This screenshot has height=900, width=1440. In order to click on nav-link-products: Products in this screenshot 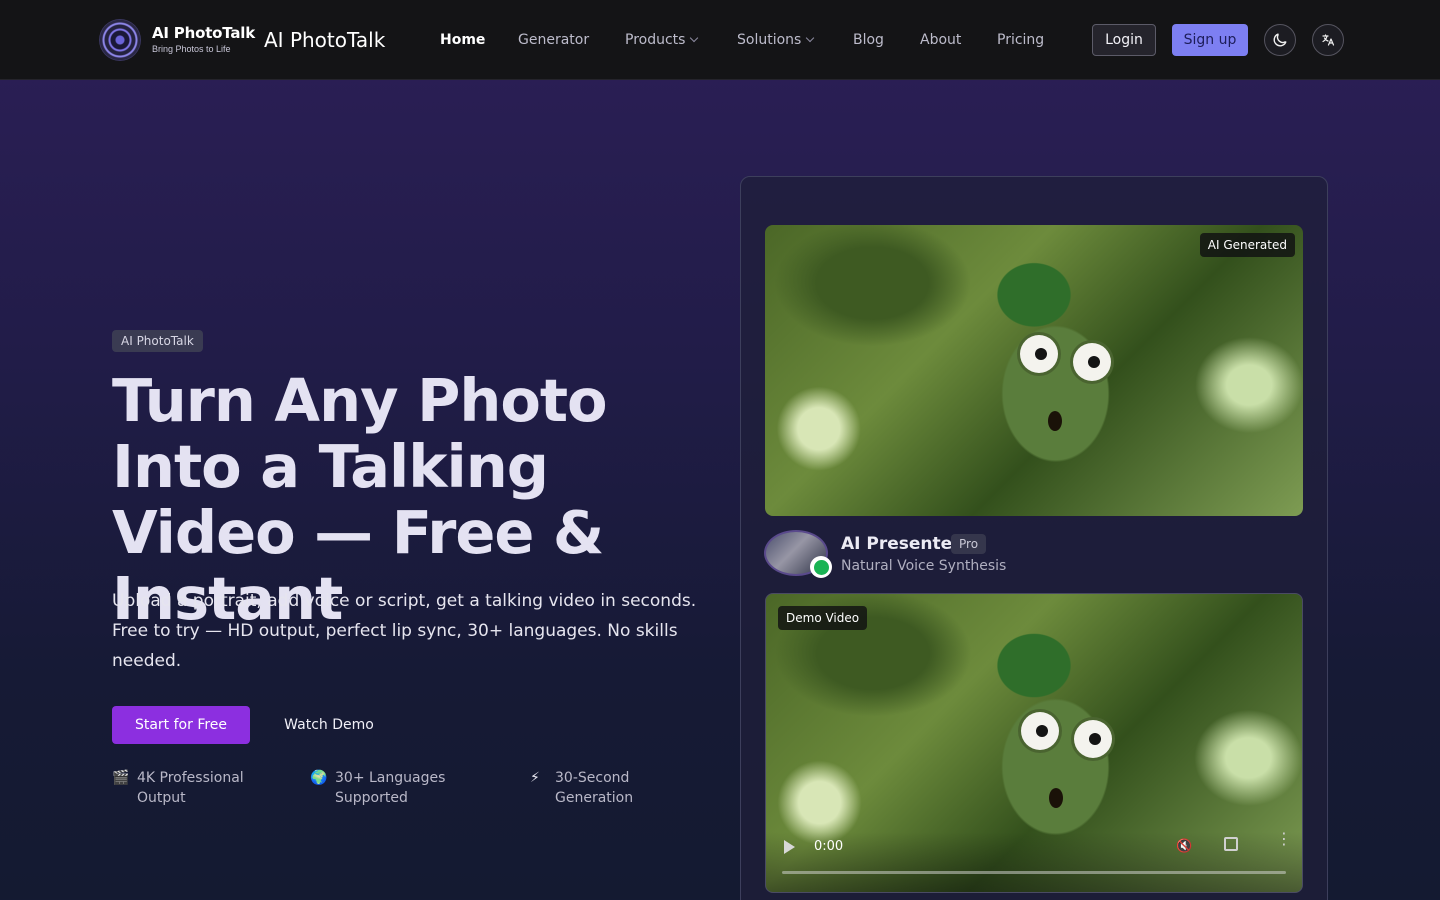, I will do `click(662, 40)`.